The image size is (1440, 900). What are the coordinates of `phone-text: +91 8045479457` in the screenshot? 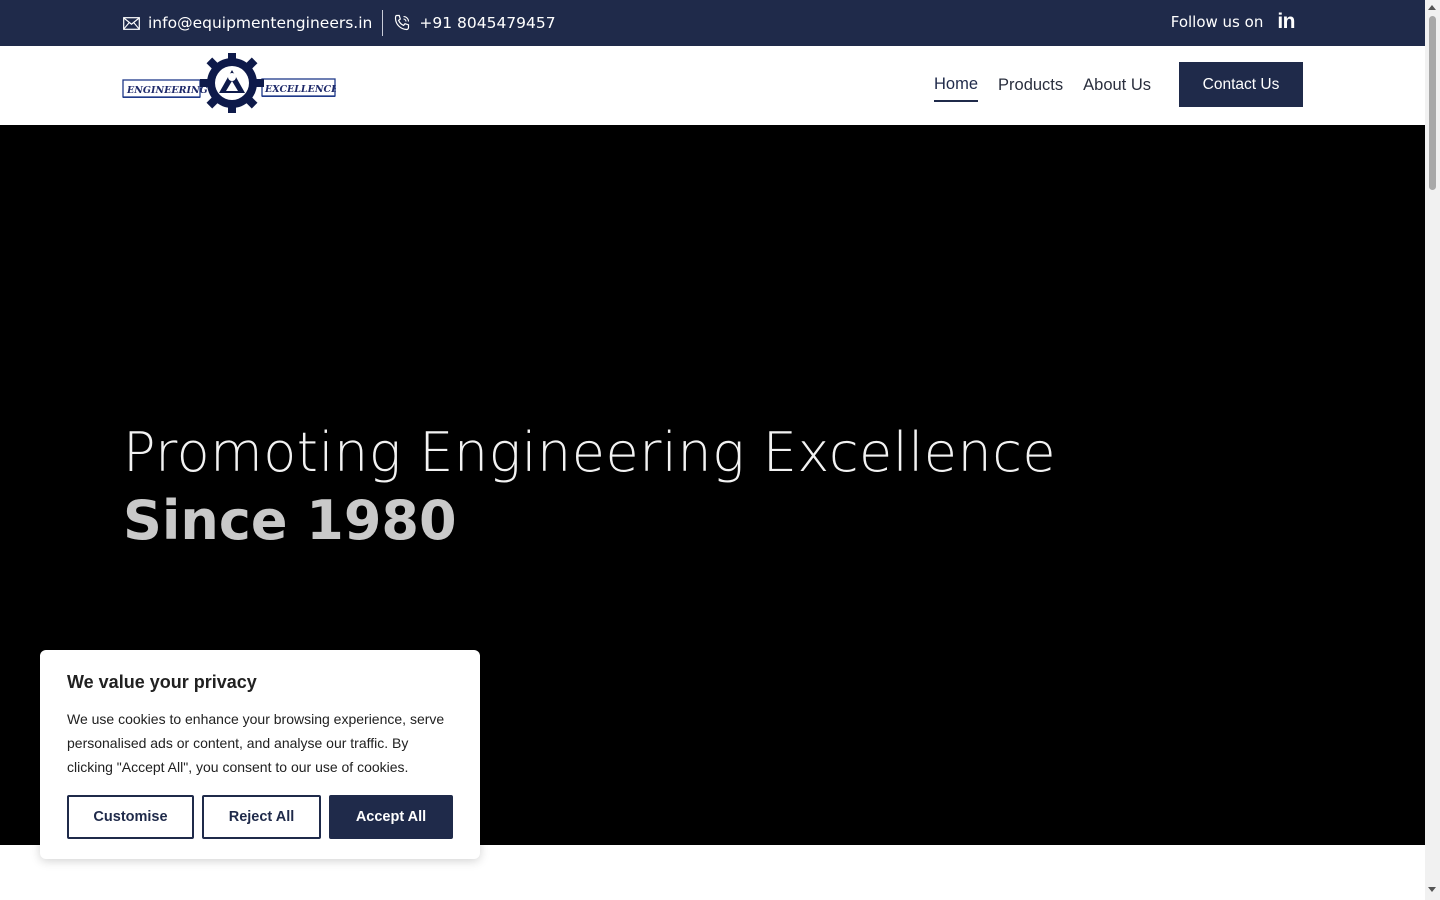 It's located at (487, 23).